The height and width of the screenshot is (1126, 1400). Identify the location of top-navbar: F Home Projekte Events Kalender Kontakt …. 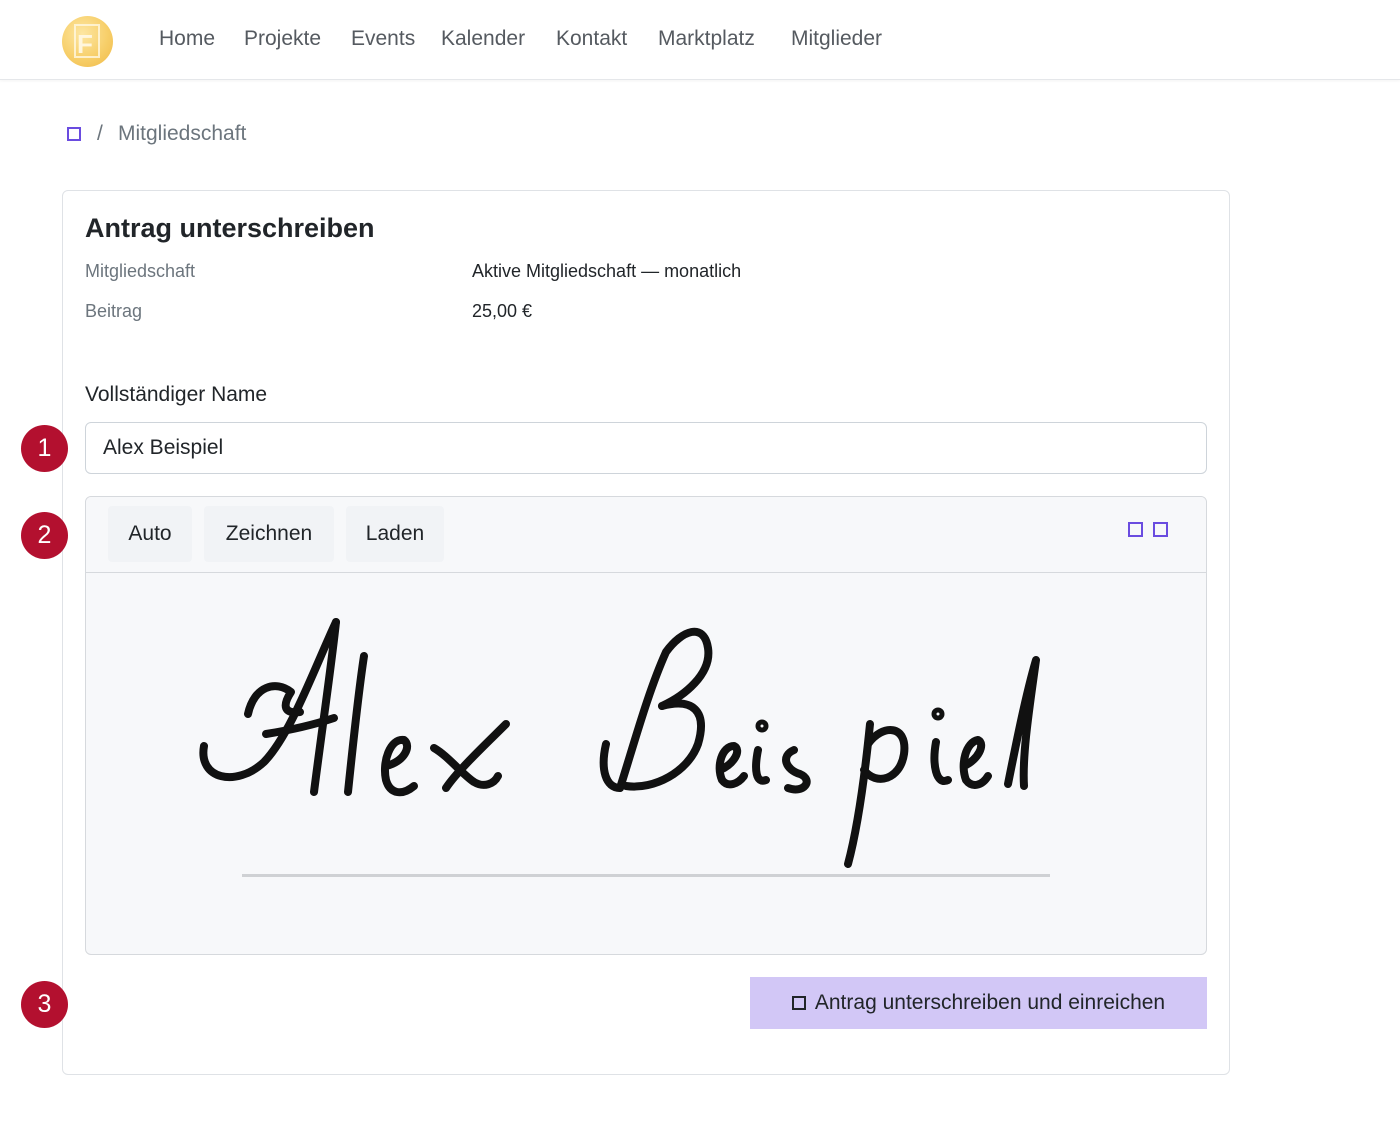
(700, 40).